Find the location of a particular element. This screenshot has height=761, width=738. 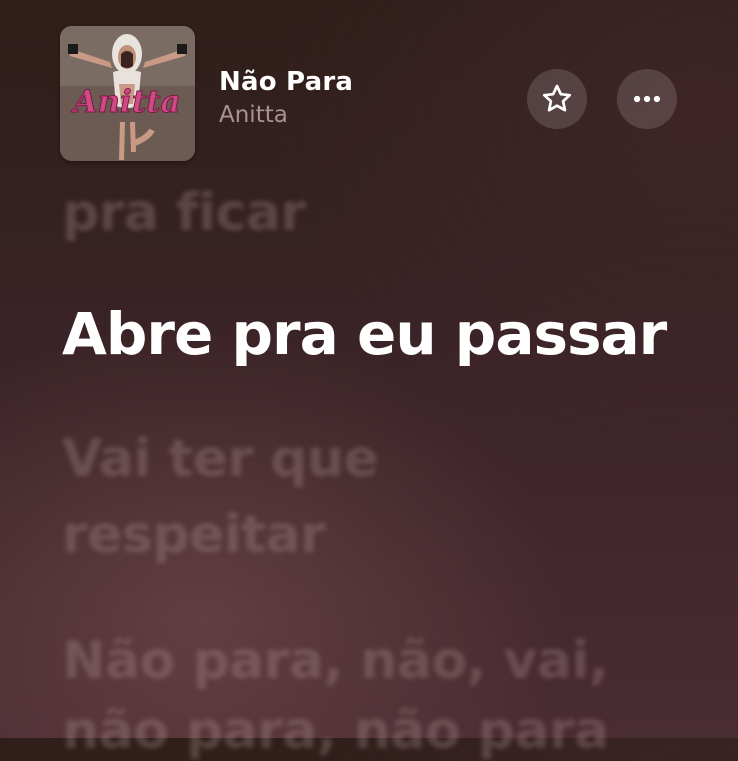

lyric-line-previous: pra ficar is located at coordinates (382, 213).